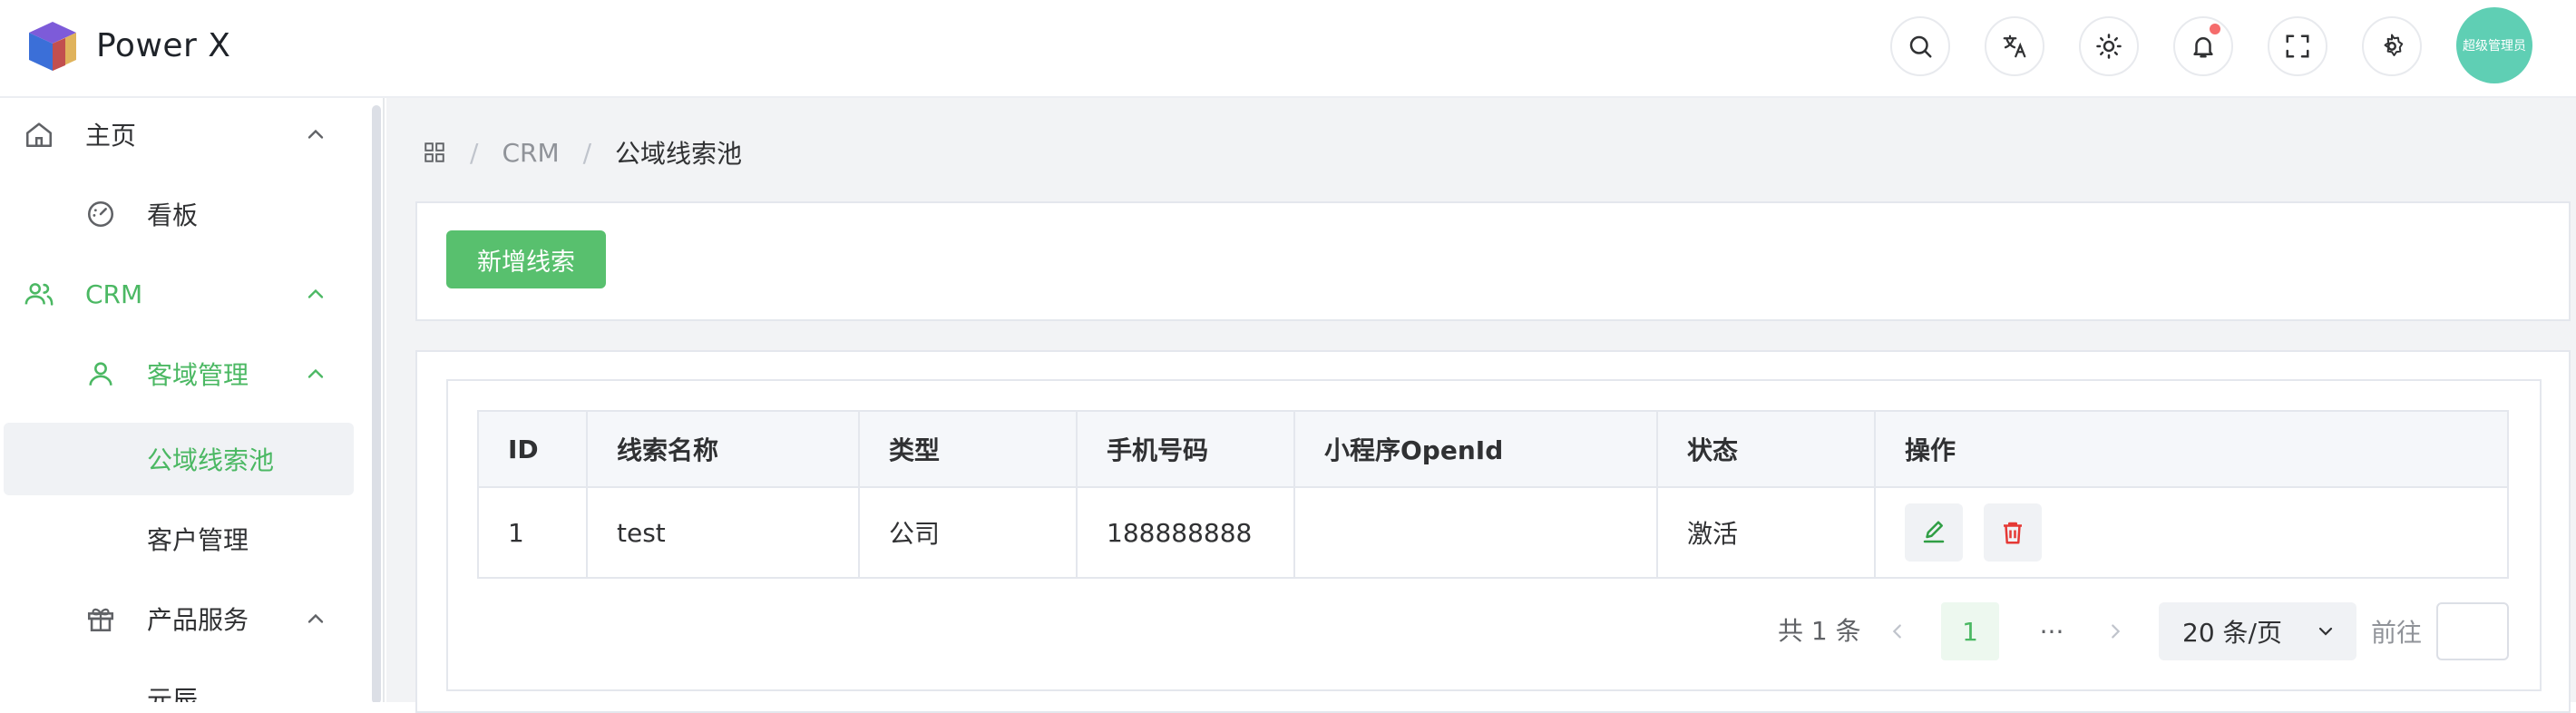 The image size is (2576, 713). I want to click on sidebar-item-products: 产品服务, so click(175, 618).